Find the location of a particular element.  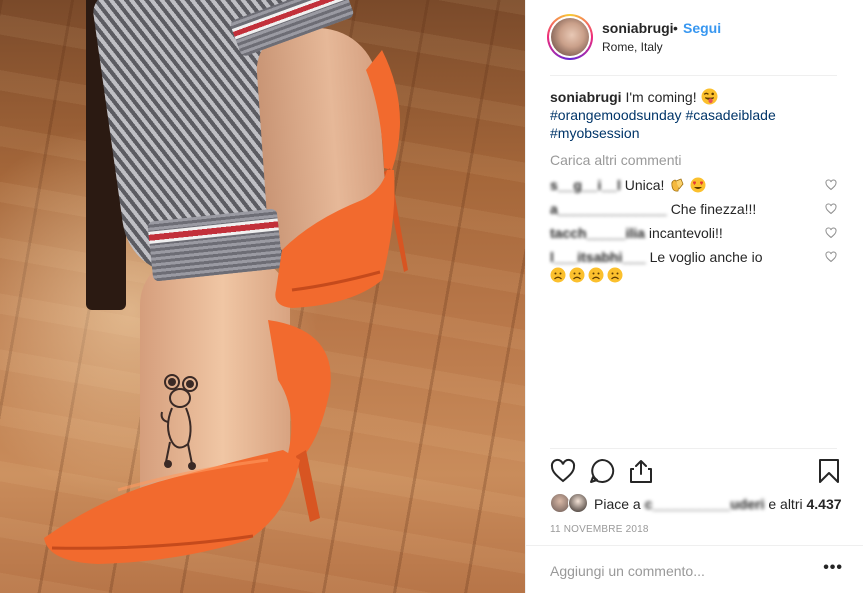

comment-username: tacch_____ilia is located at coordinates (597, 233).